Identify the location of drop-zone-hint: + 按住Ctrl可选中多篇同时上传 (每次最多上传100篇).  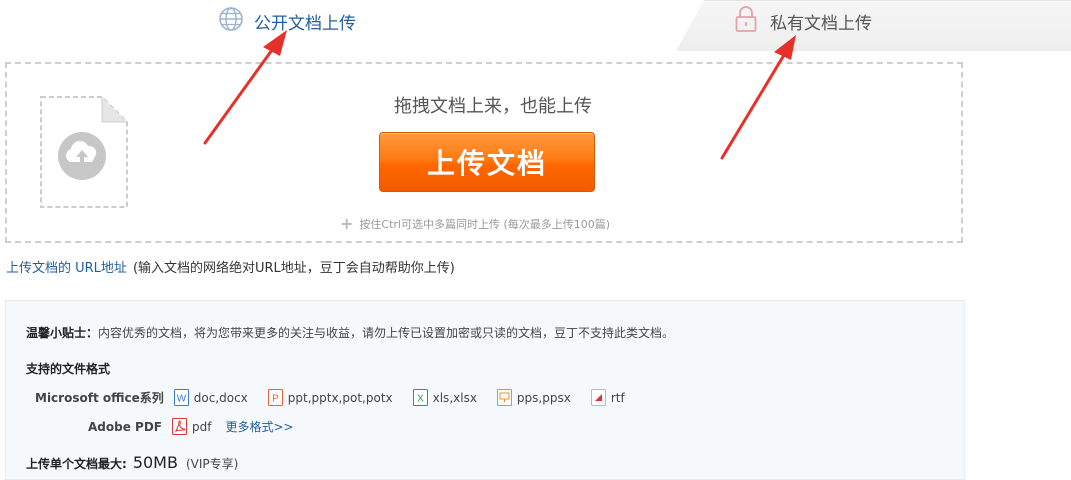
(475, 224).